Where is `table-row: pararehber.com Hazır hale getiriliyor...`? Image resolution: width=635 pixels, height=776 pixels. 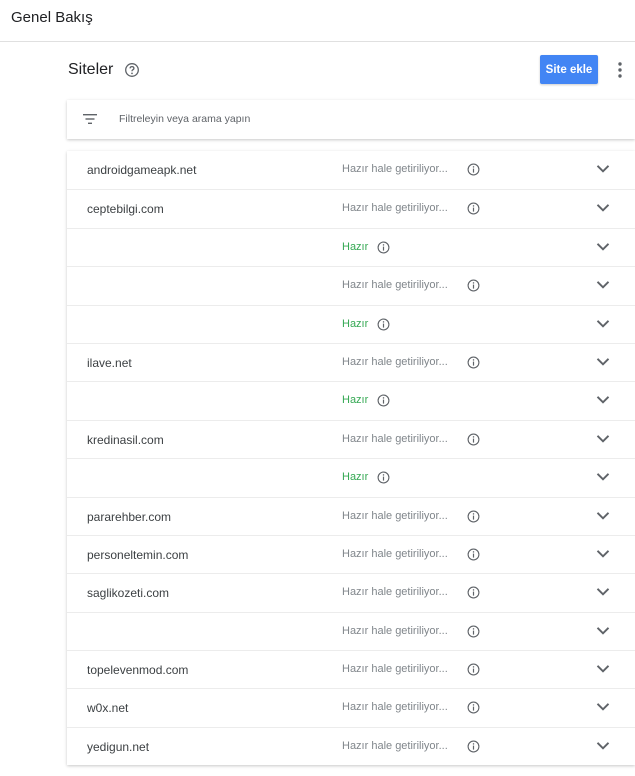
table-row: pararehber.com Hazır hale getiriliyor... is located at coordinates (351, 515).